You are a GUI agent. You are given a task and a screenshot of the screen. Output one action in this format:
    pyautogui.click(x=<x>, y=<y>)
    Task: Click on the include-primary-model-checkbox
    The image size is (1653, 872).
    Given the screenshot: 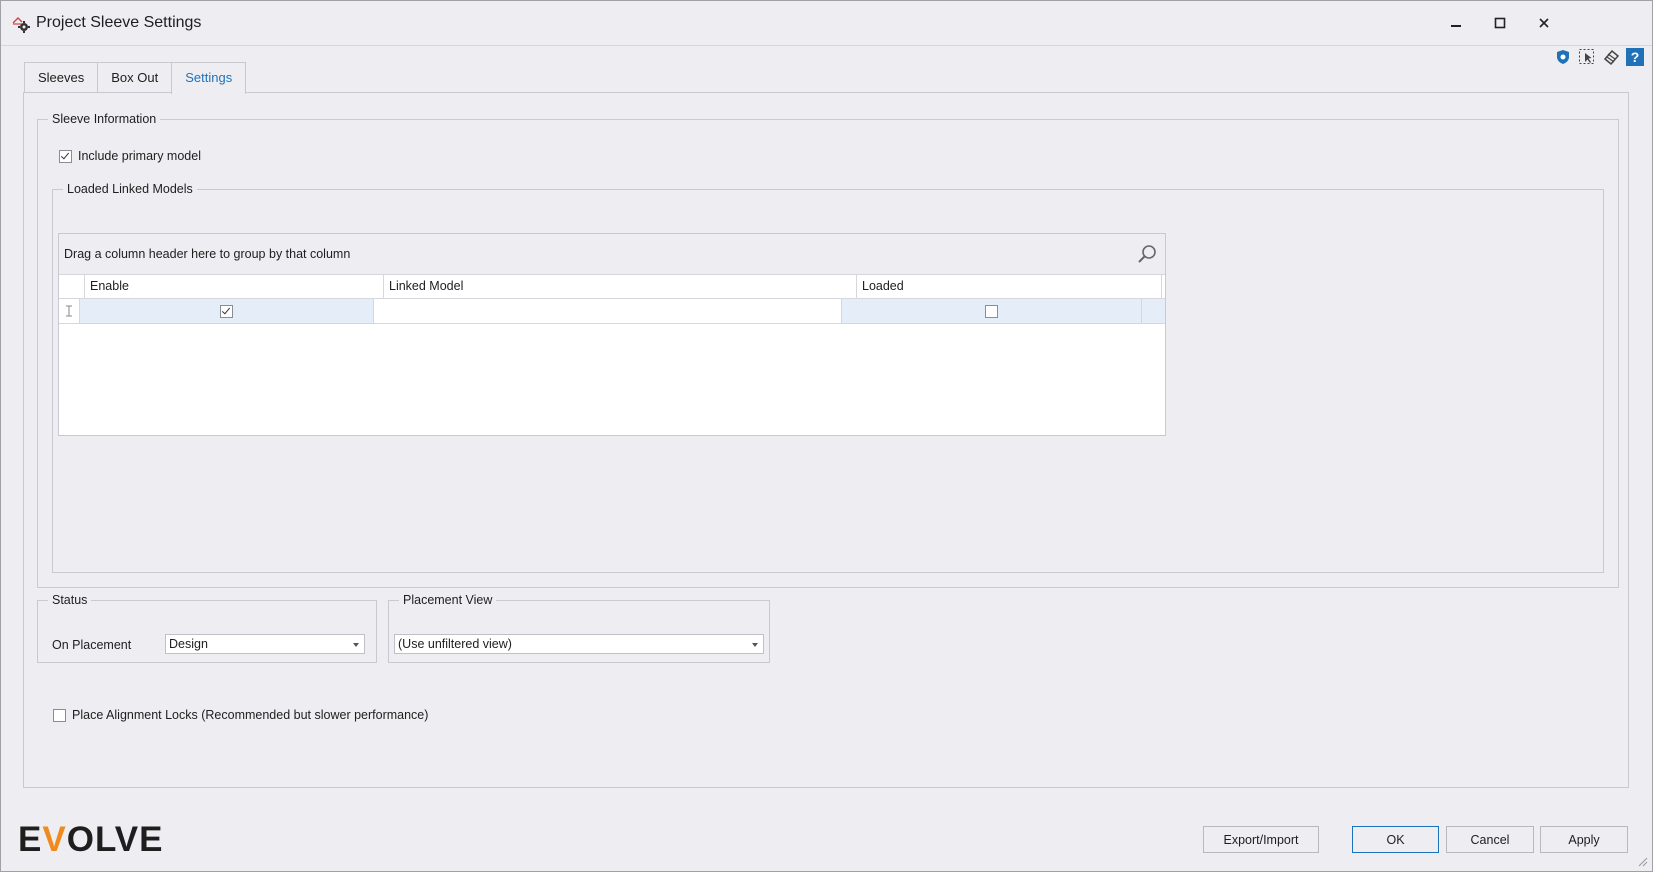 What is the action you would take?
    pyautogui.click(x=65, y=156)
    